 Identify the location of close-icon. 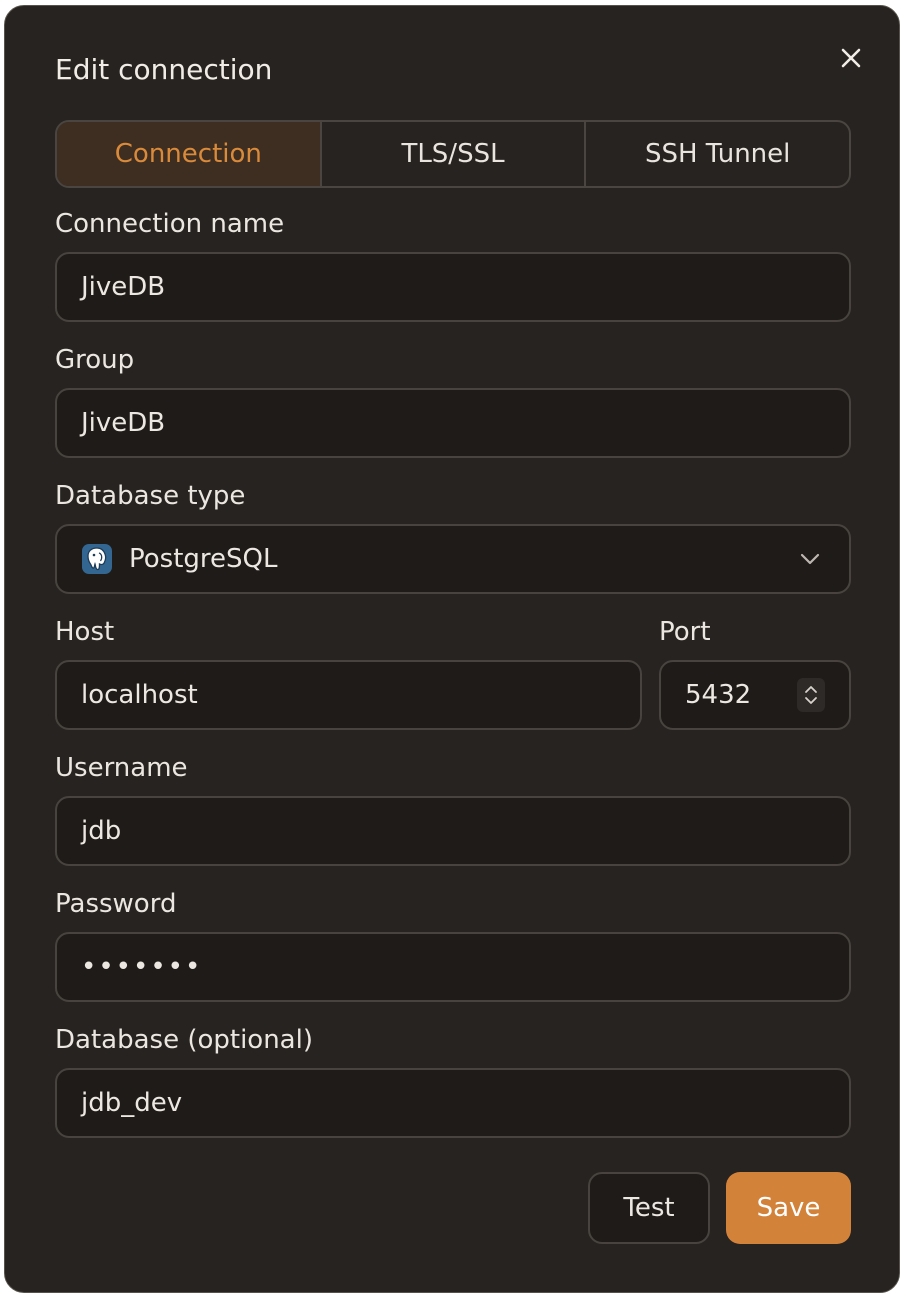
(851, 58).